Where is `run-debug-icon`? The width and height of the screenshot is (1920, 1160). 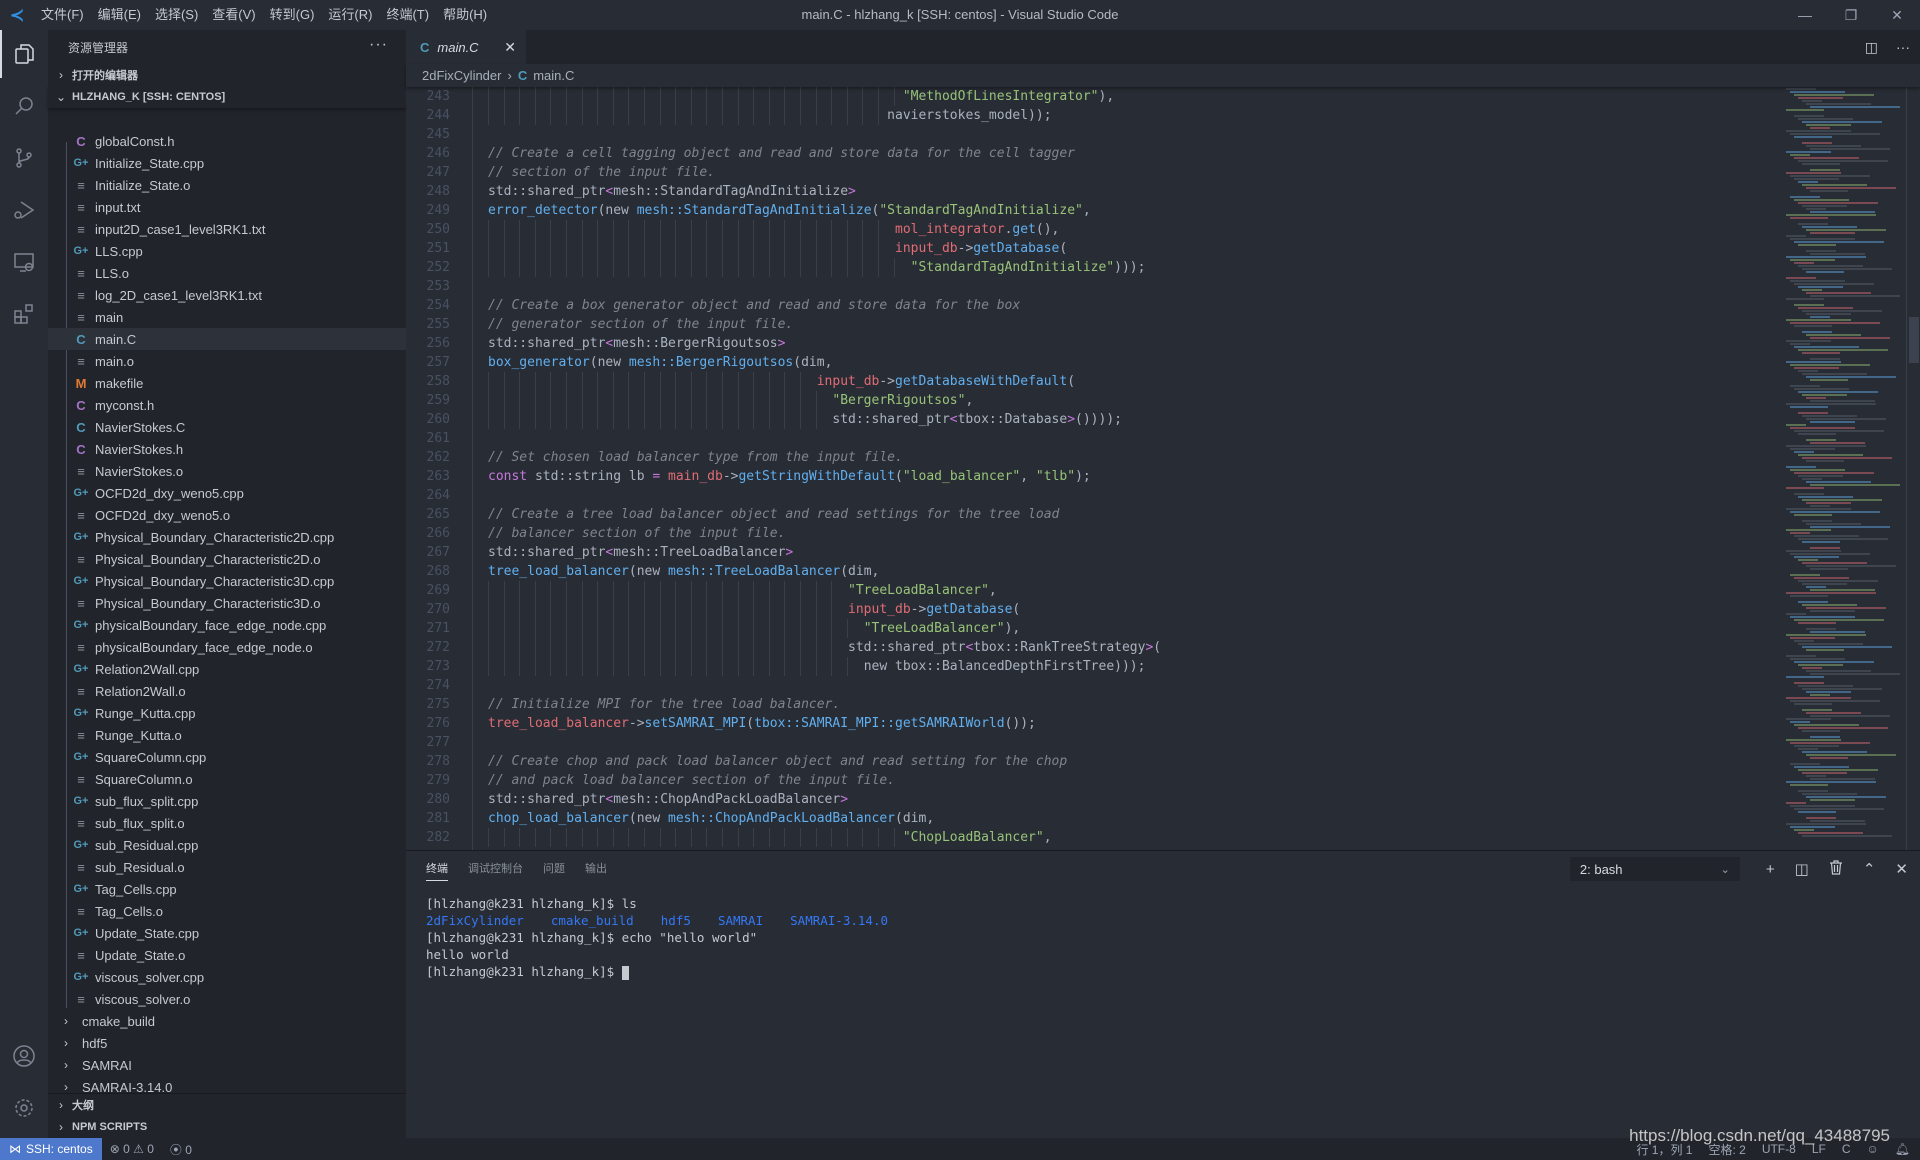 run-debug-icon is located at coordinates (24, 210).